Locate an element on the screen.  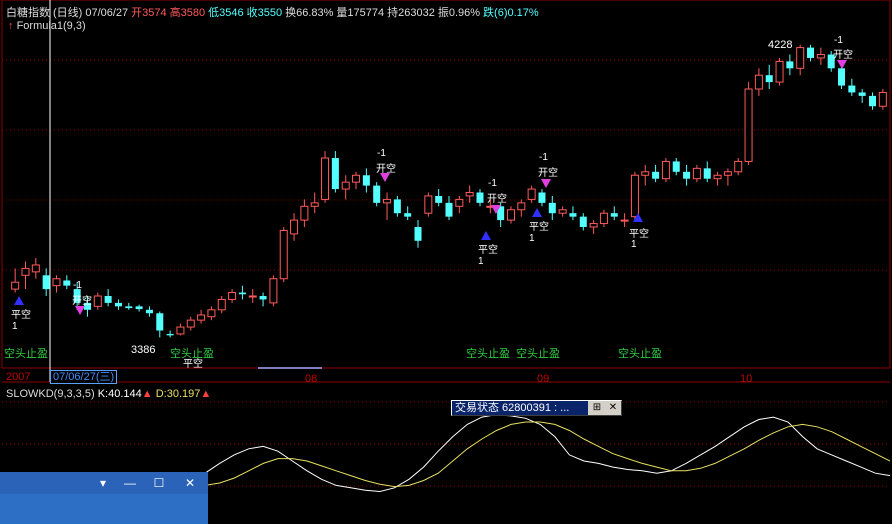
kd-lines is located at coordinates (547, 453).